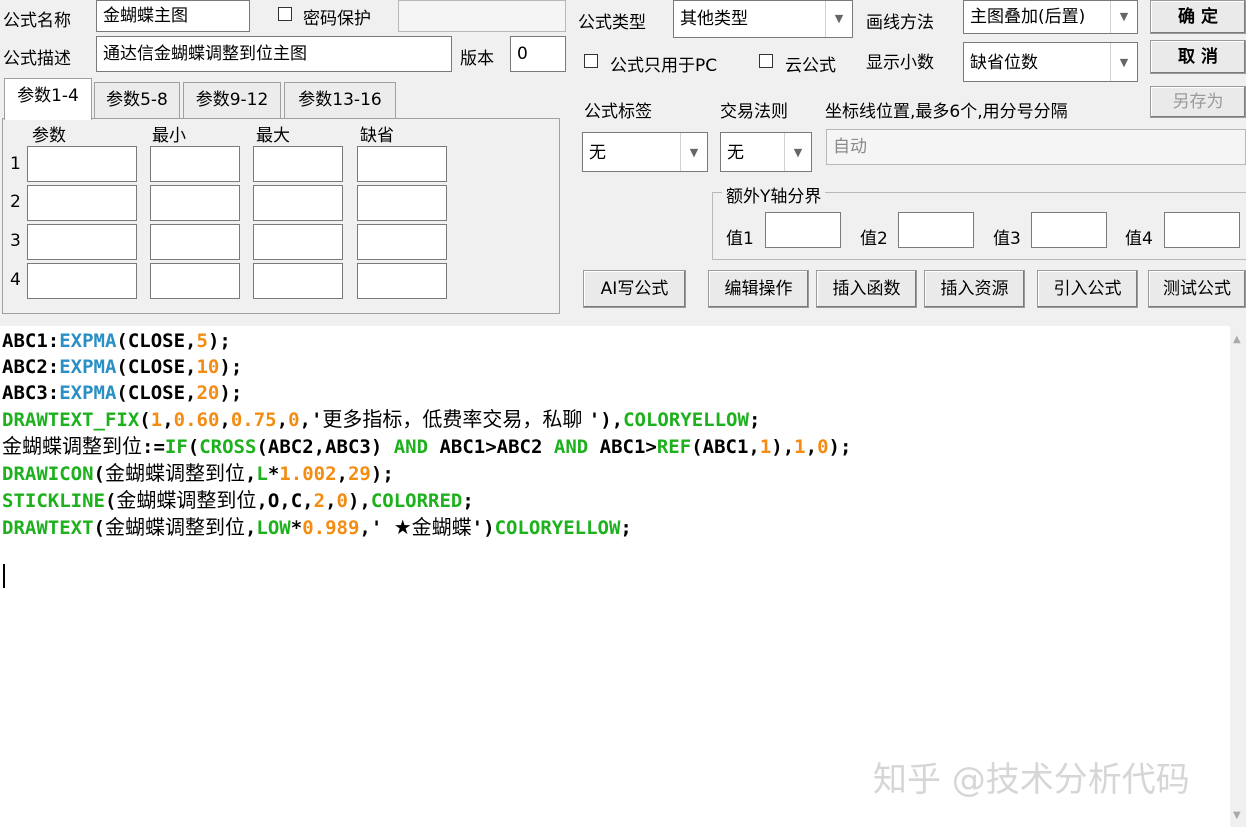 This screenshot has width=1246, height=827. What do you see at coordinates (82, 203) in the screenshot?
I see `param-2-name-input` at bounding box center [82, 203].